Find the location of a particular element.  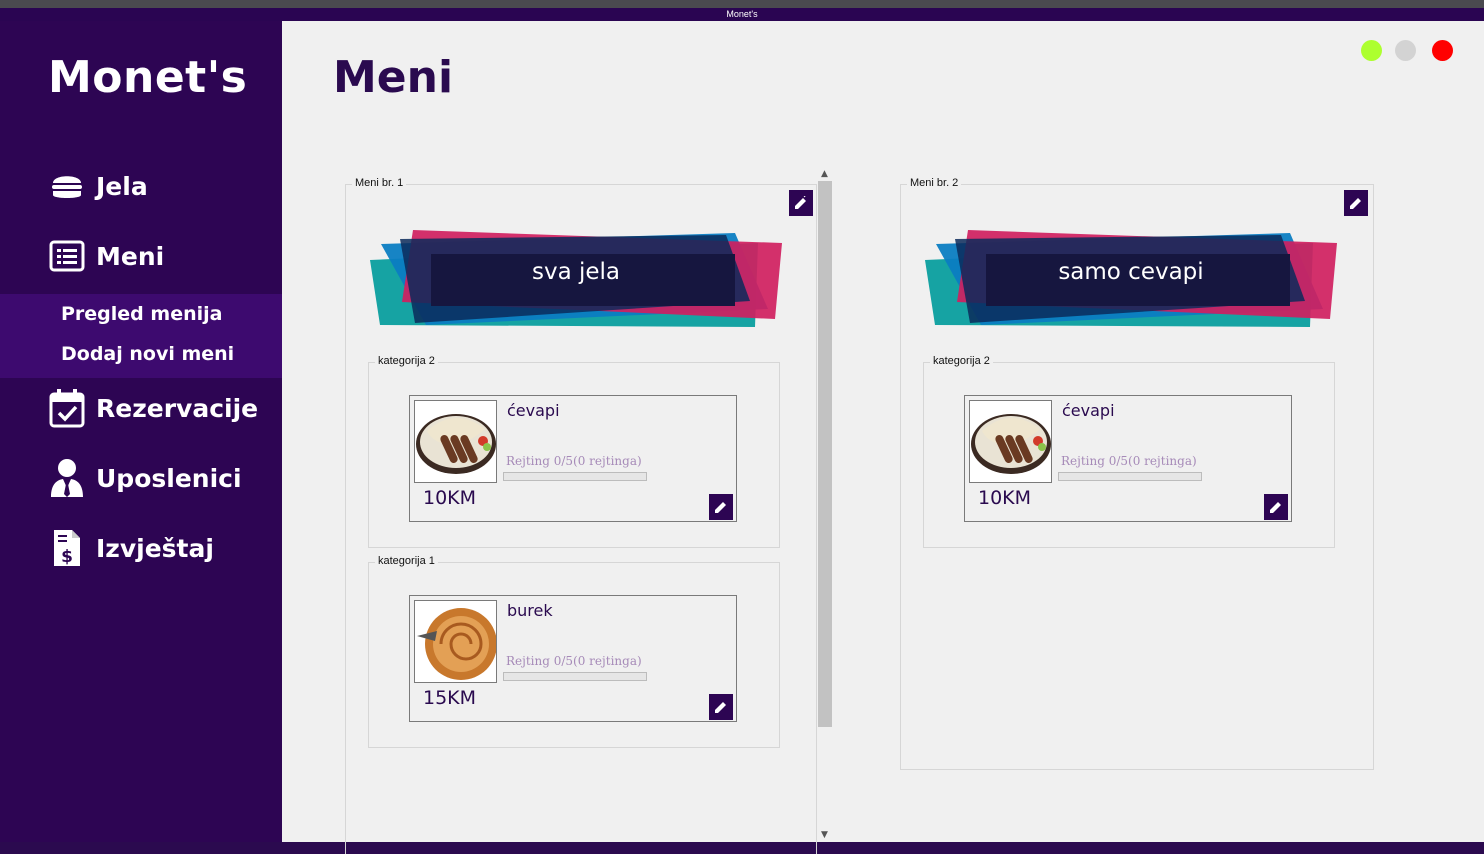

scroll-up-arrow-icon: ▲ is located at coordinates (824, 174).